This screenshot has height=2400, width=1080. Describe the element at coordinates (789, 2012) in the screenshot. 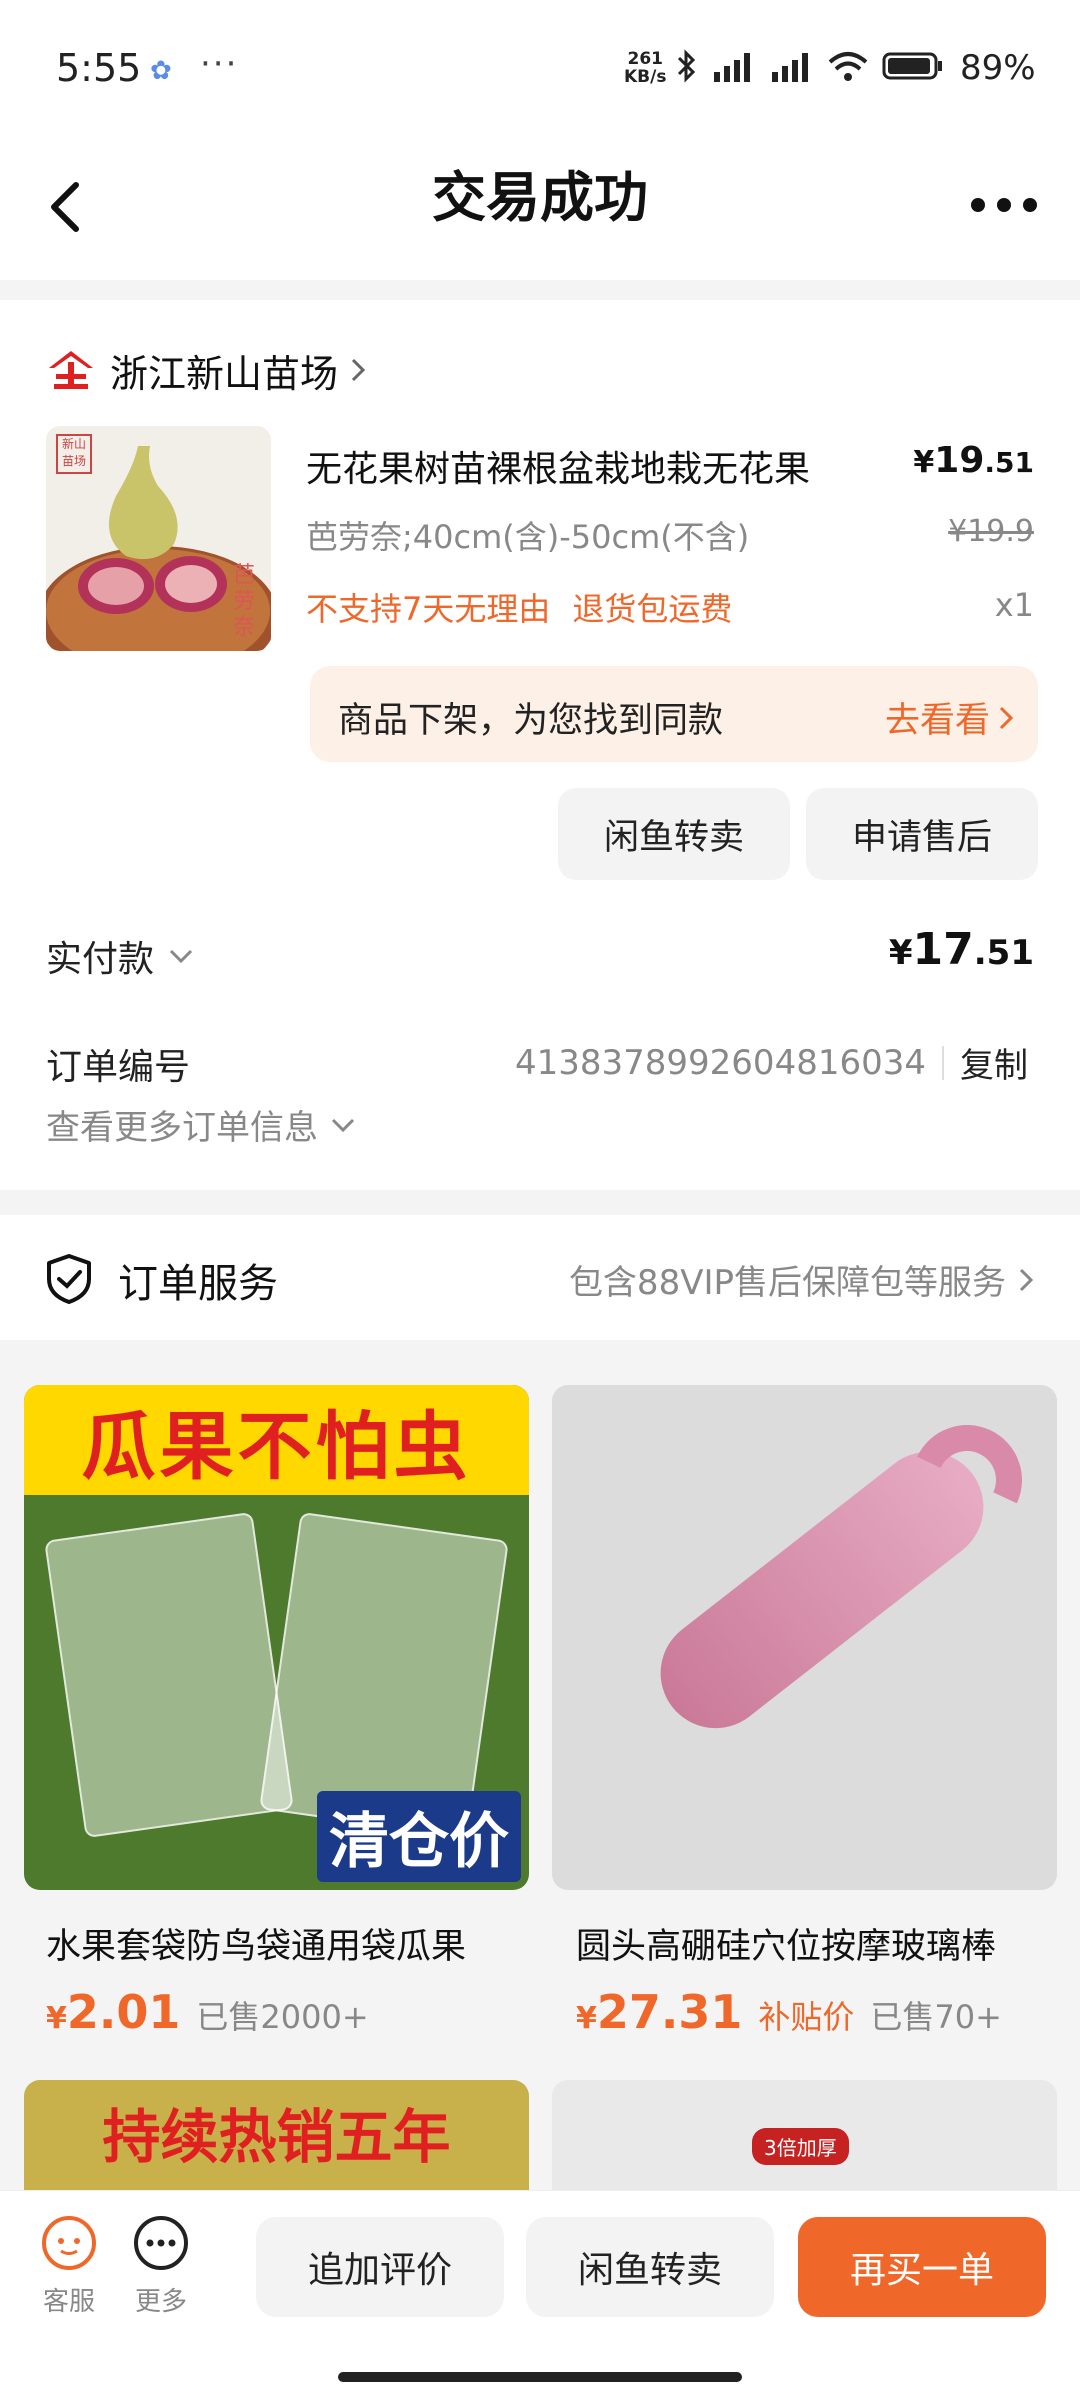

I see `recommendation-price-2: ¥ 27.31 补贴价 已售70+` at that location.